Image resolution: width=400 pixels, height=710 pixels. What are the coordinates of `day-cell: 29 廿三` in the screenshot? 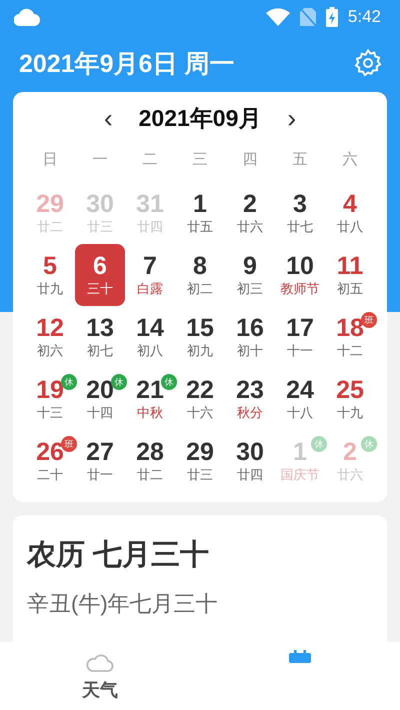 It's located at (200, 461).